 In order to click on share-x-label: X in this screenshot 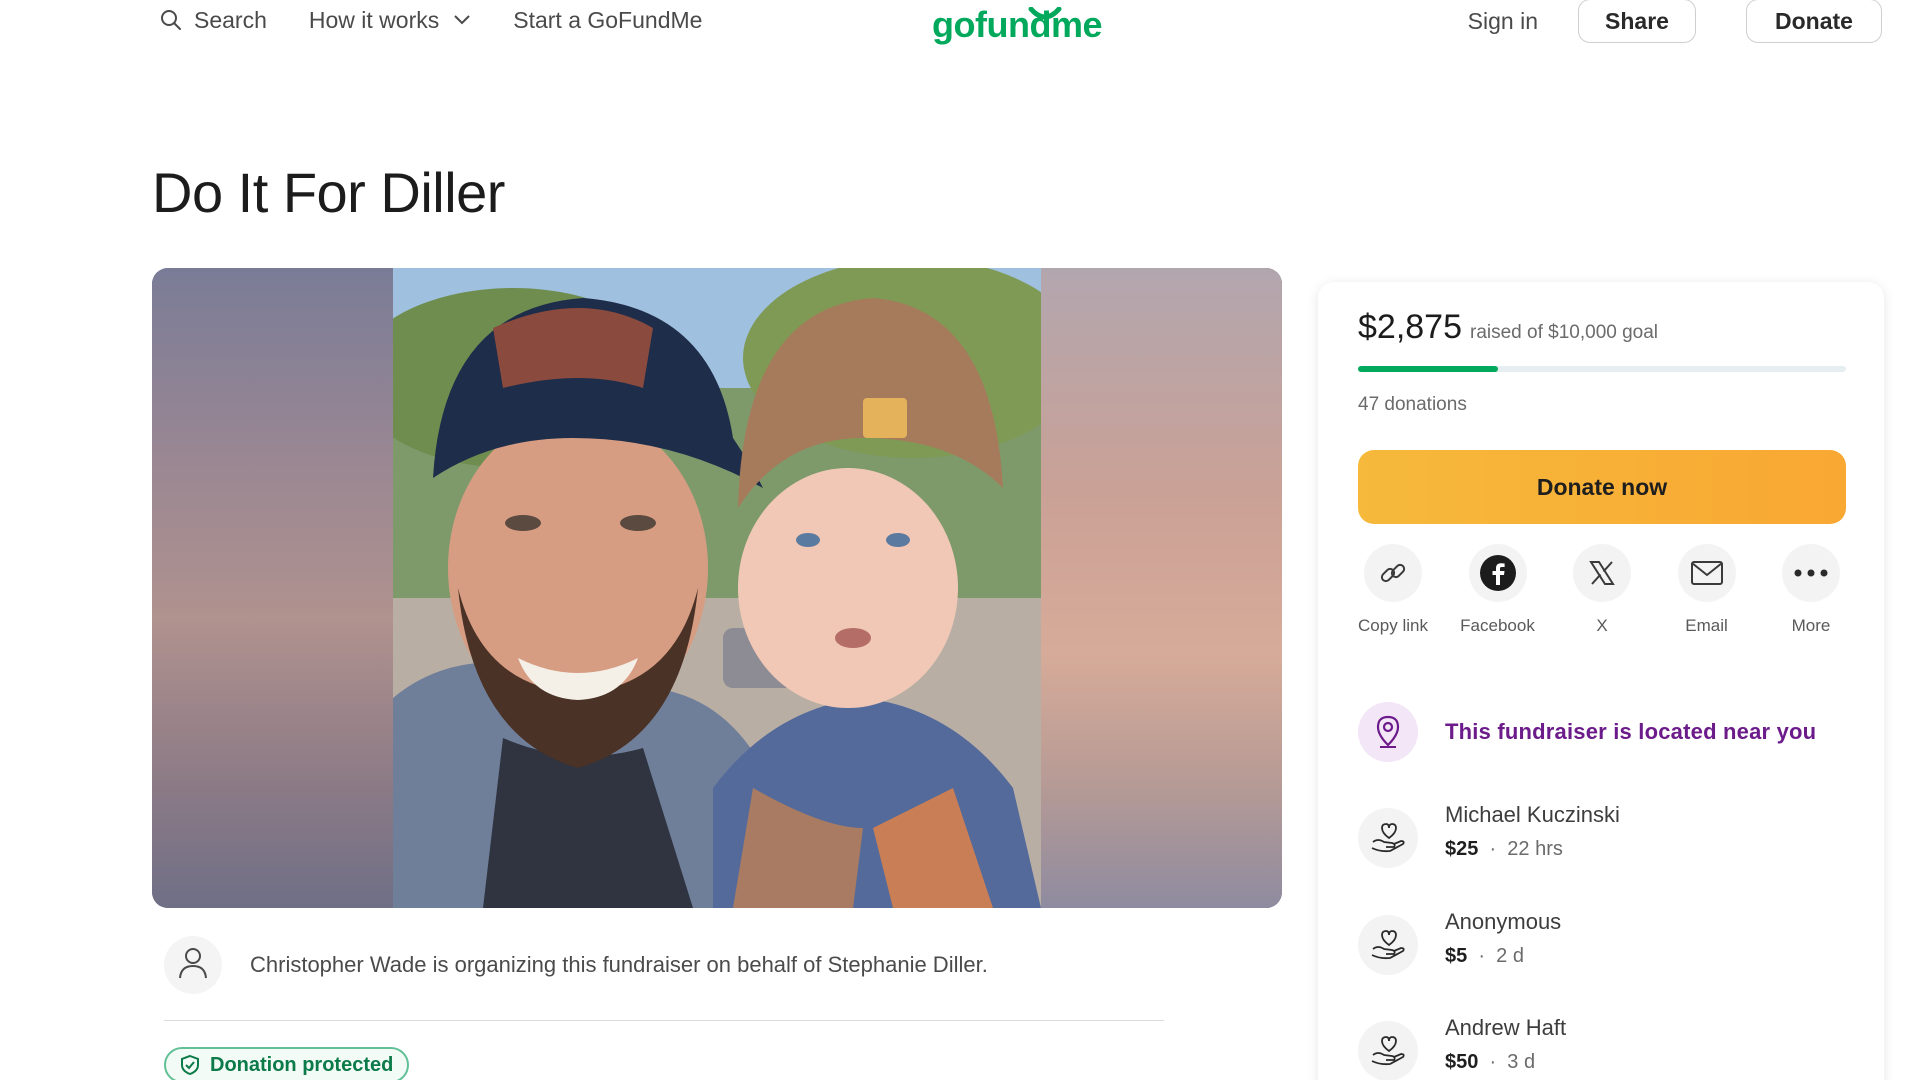, I will do `click(1602, 625)`.